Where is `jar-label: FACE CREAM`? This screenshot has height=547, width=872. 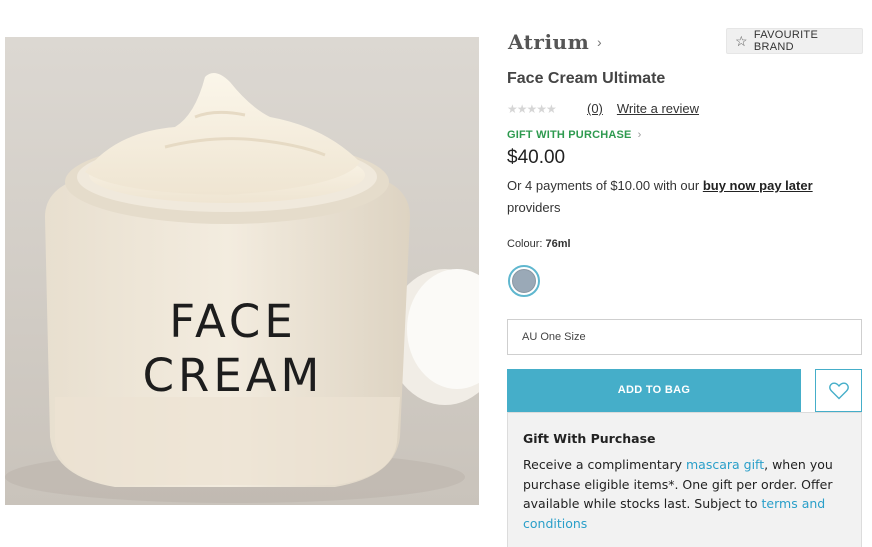
jar-label: FACE CREAM is located at coordinates (233, 349).